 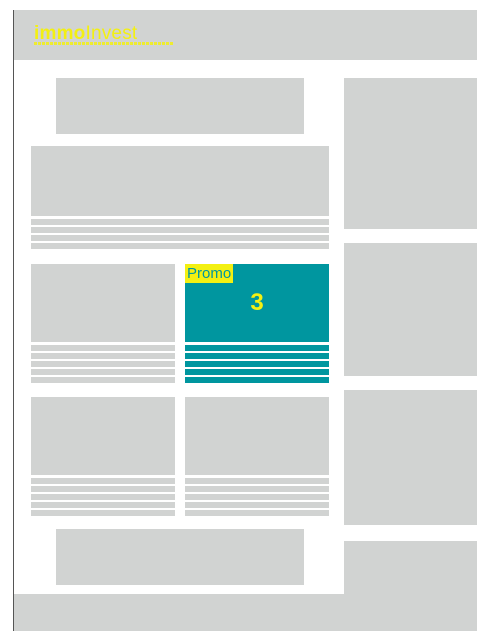 What do you see at coordinates (180, 106) in the screenshot?
I see `top-banner-ad` at bounding box center [180, 106].